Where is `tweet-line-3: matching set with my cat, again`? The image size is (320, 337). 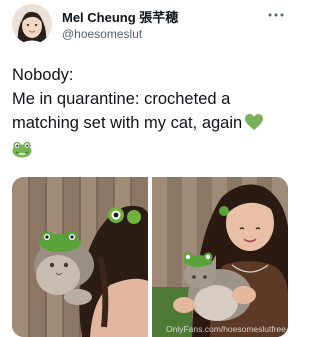
tweet-line-3: matching set with my cat, again is located at coordinates (152, 124).